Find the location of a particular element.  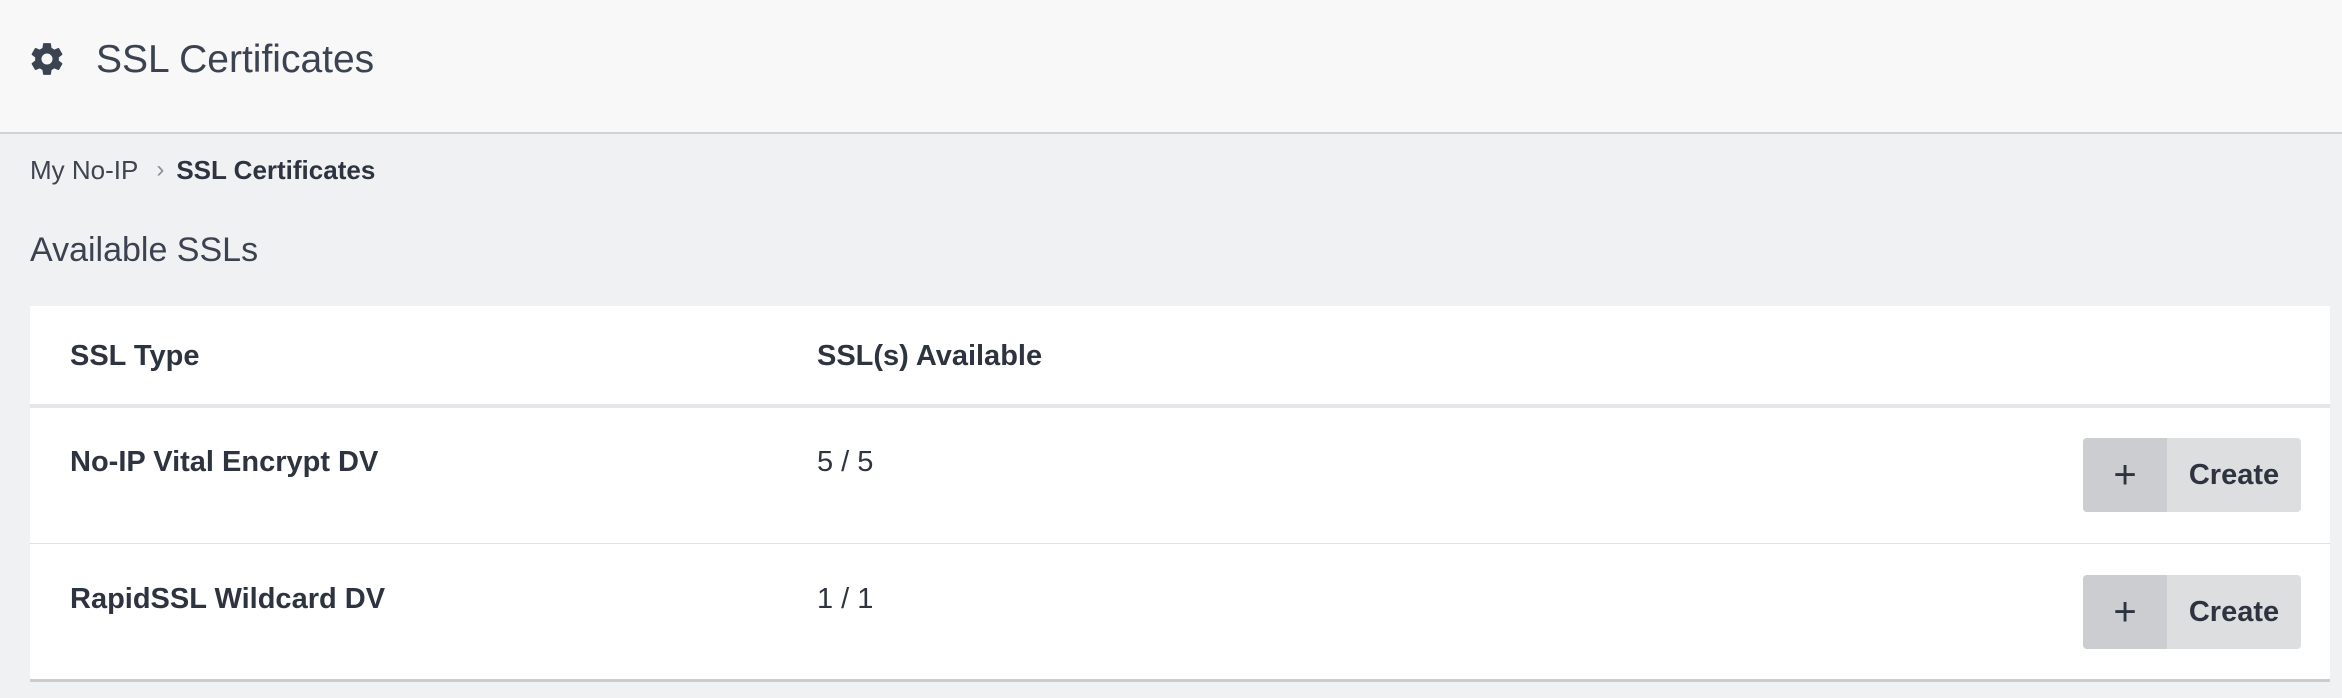

ssl-available-cell: 1 / 1 is located at coordinates (845, 599).